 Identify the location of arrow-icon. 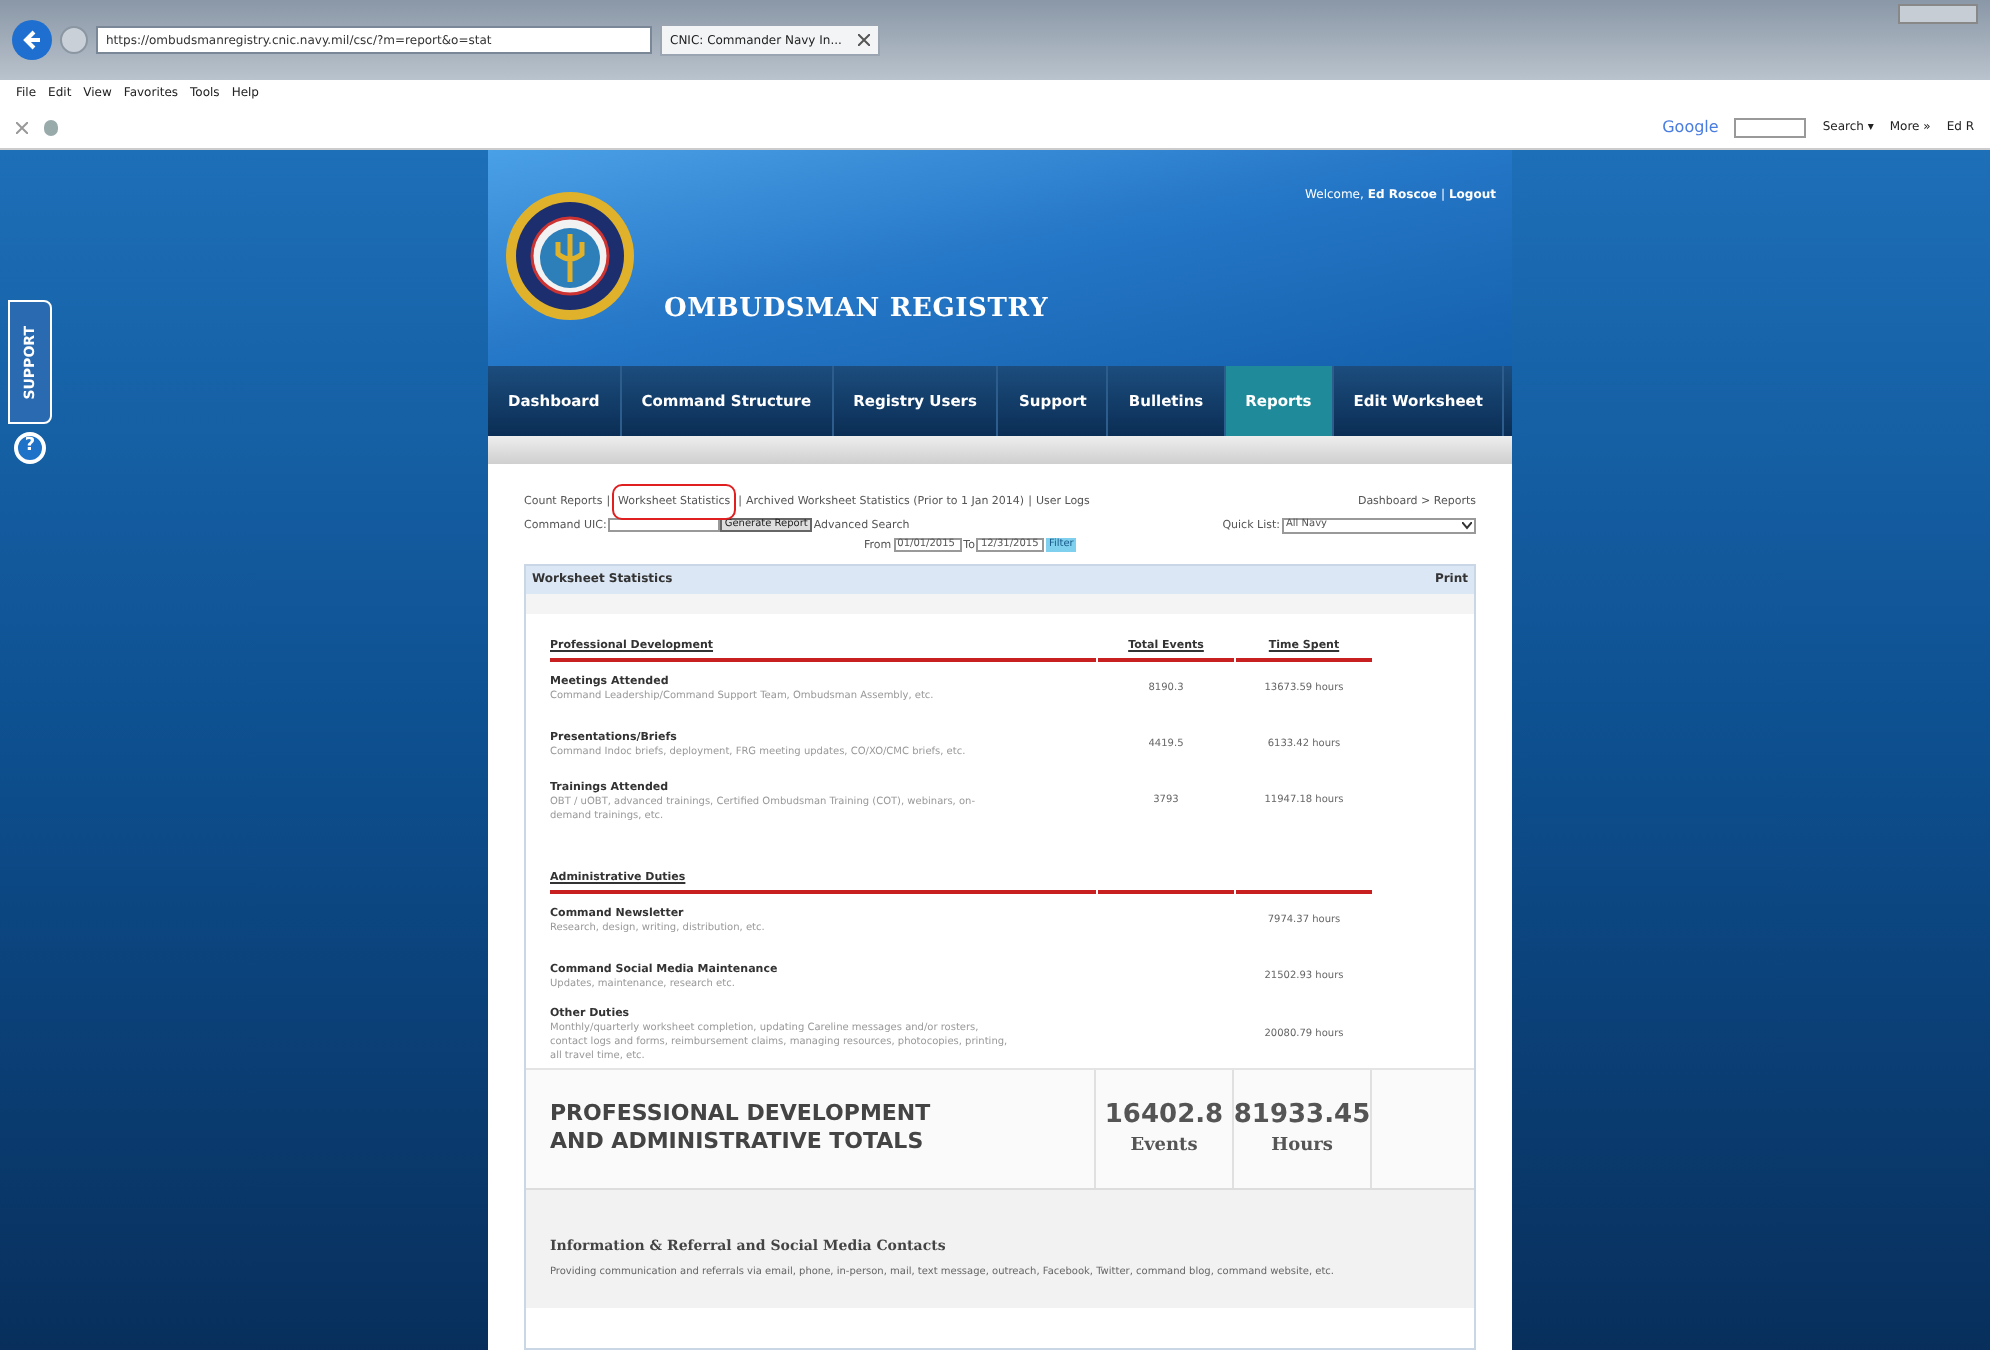
(32, 40).